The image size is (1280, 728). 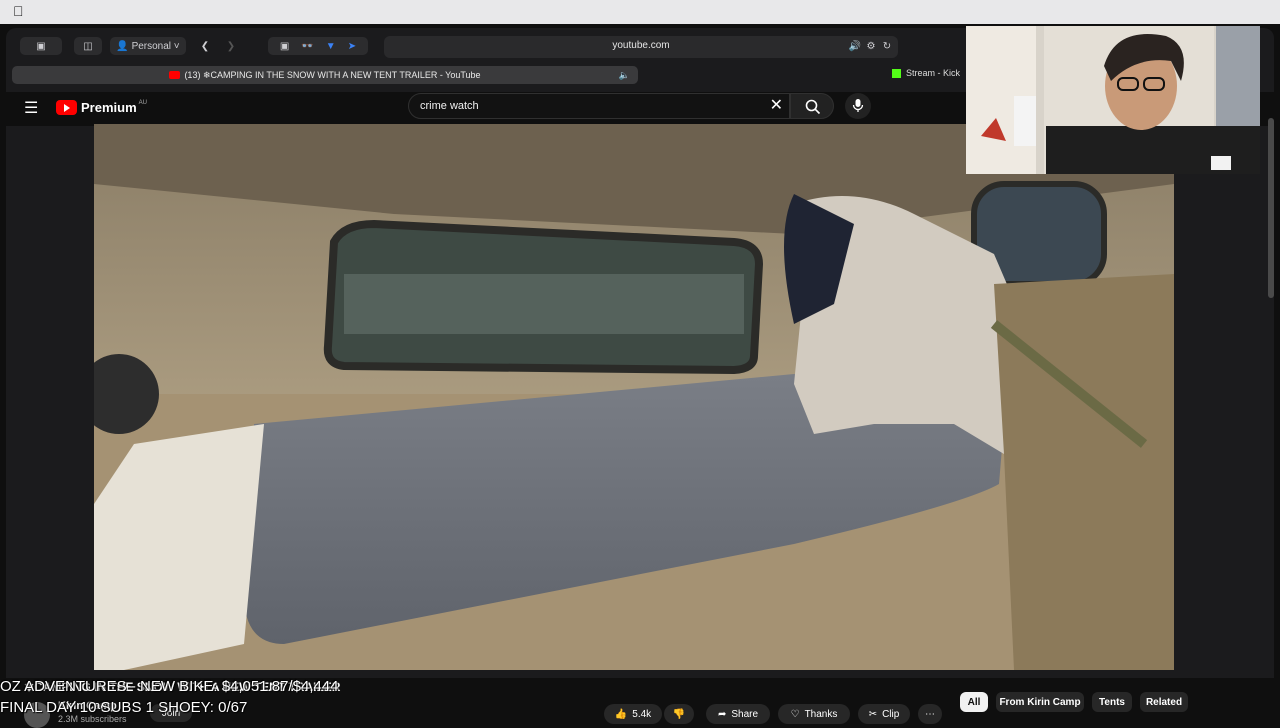 What do you see at coordinates (151, 46) in the screenshot?
I see `profile-label: Personal` at bounding box center [151, 46].